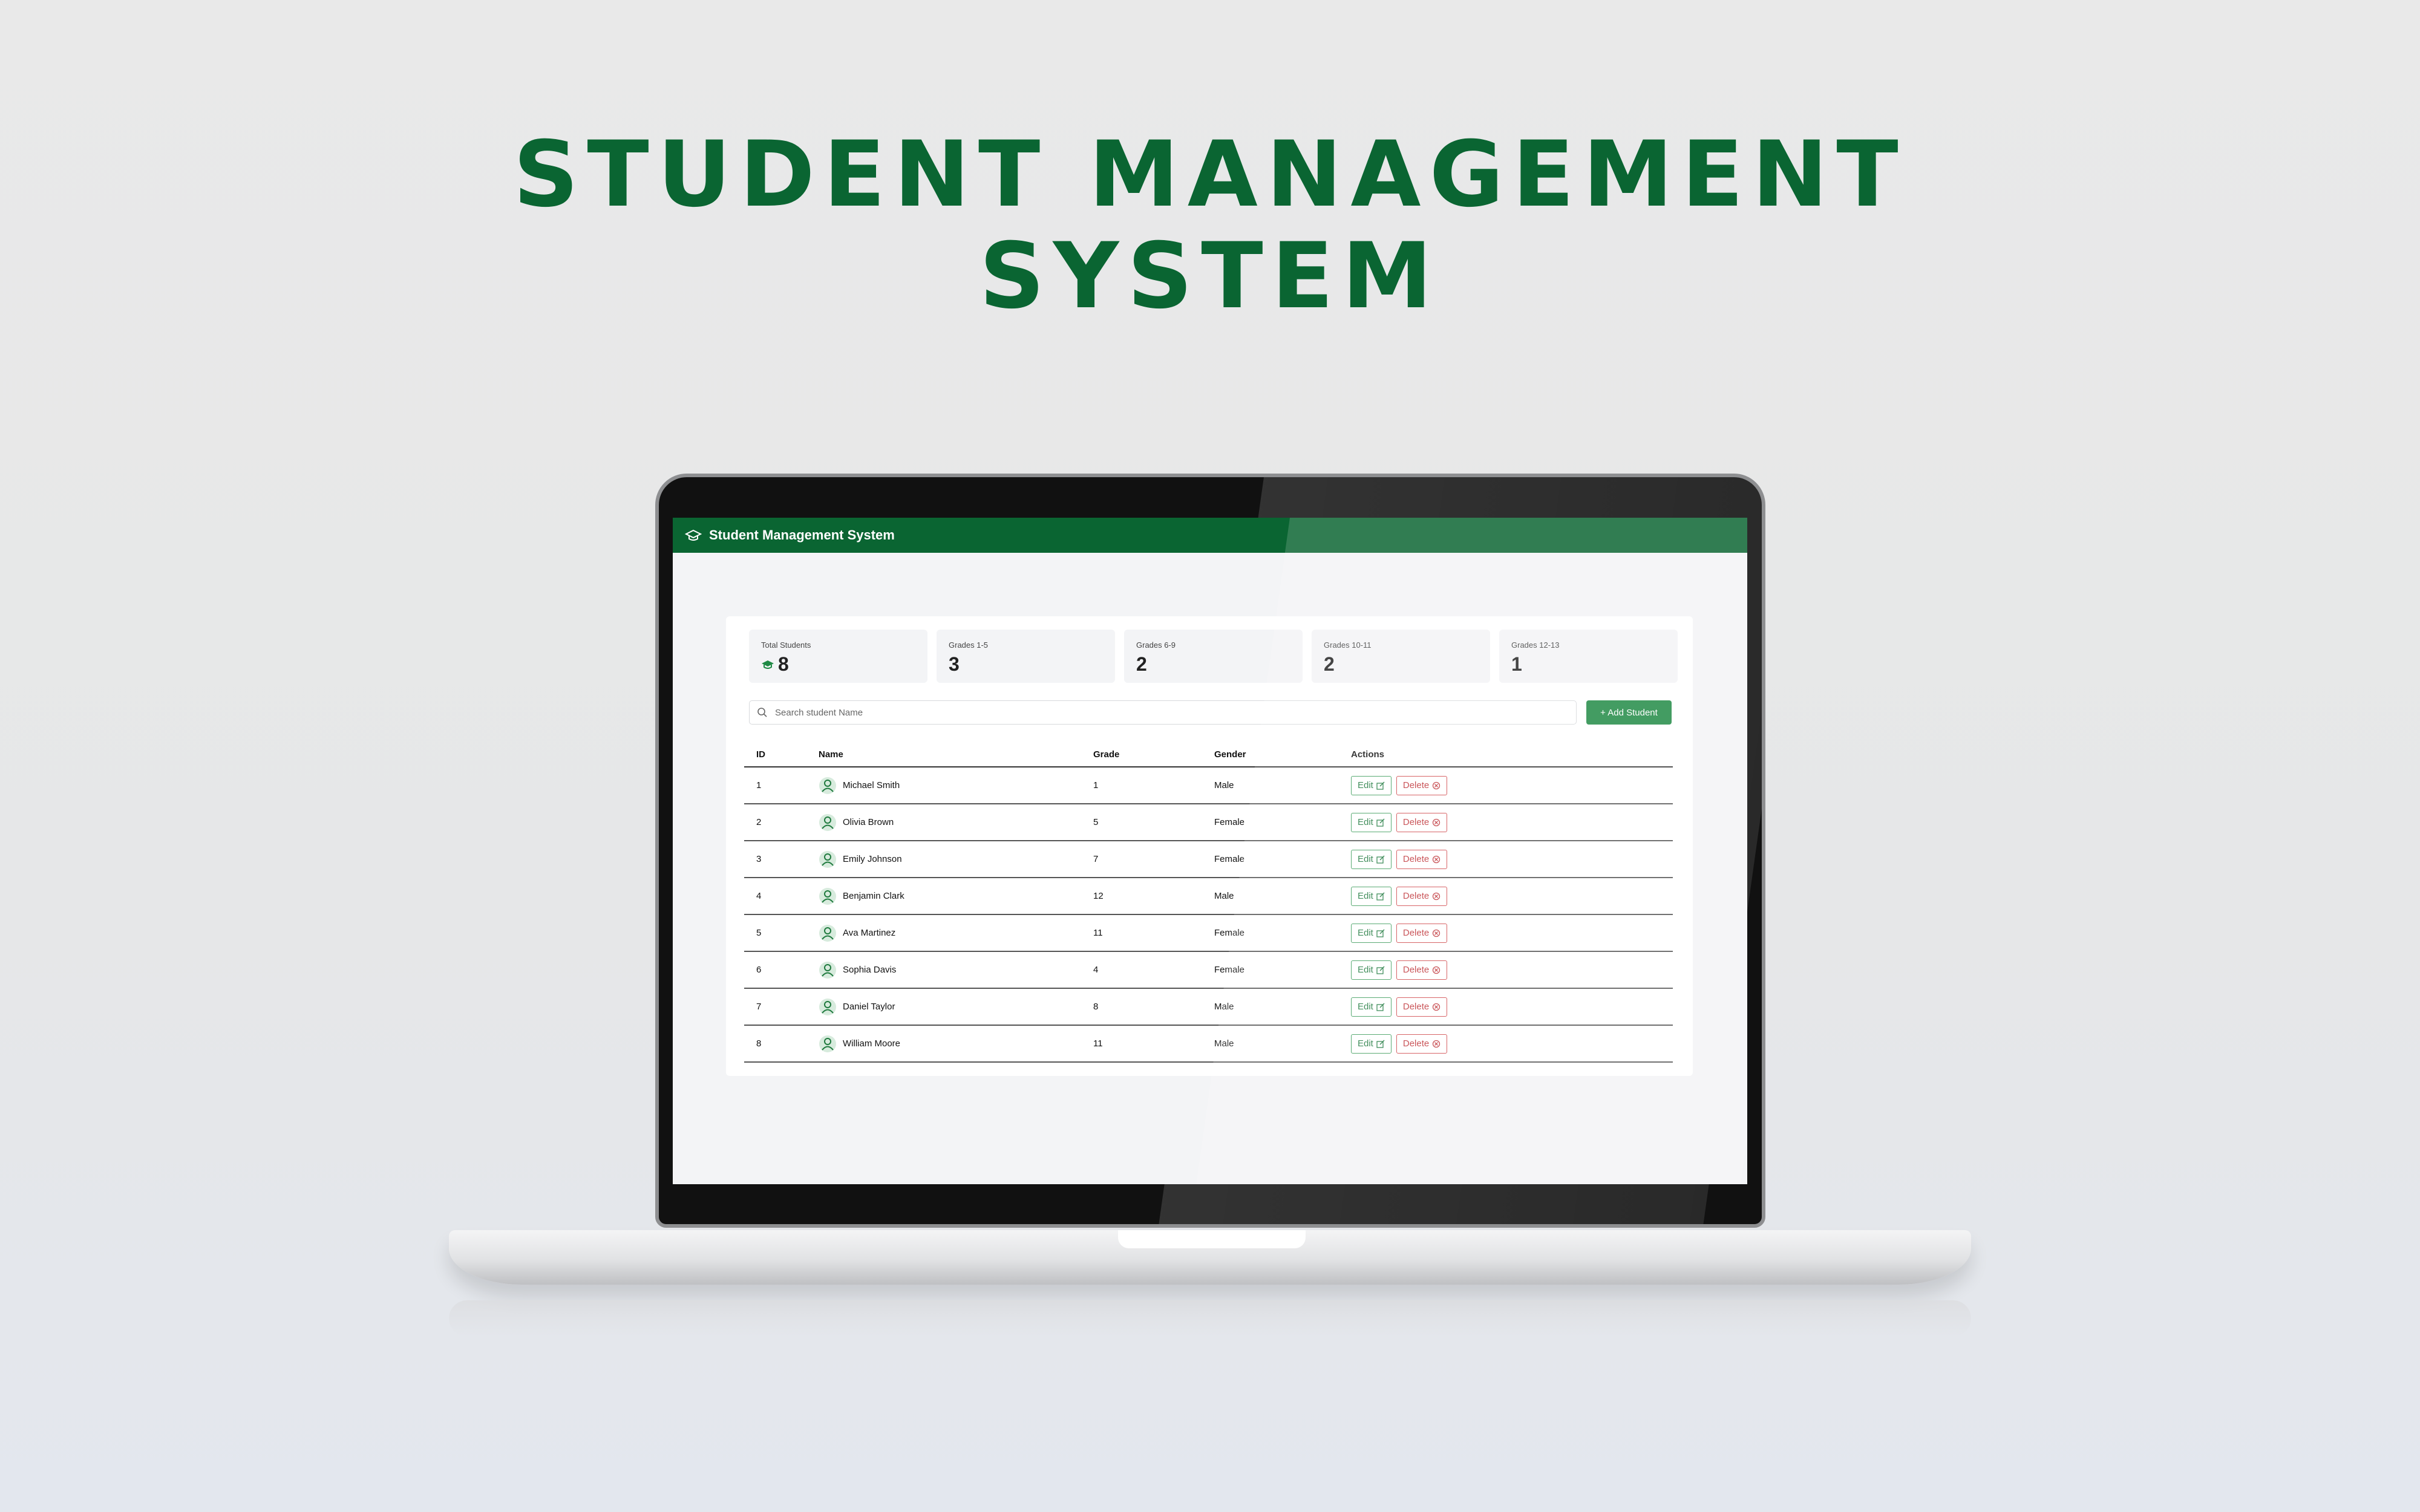 Image resolution: width=2420 pixels, height=1512 pixels. I want to click on cell-id: 2, so click(781, 822).